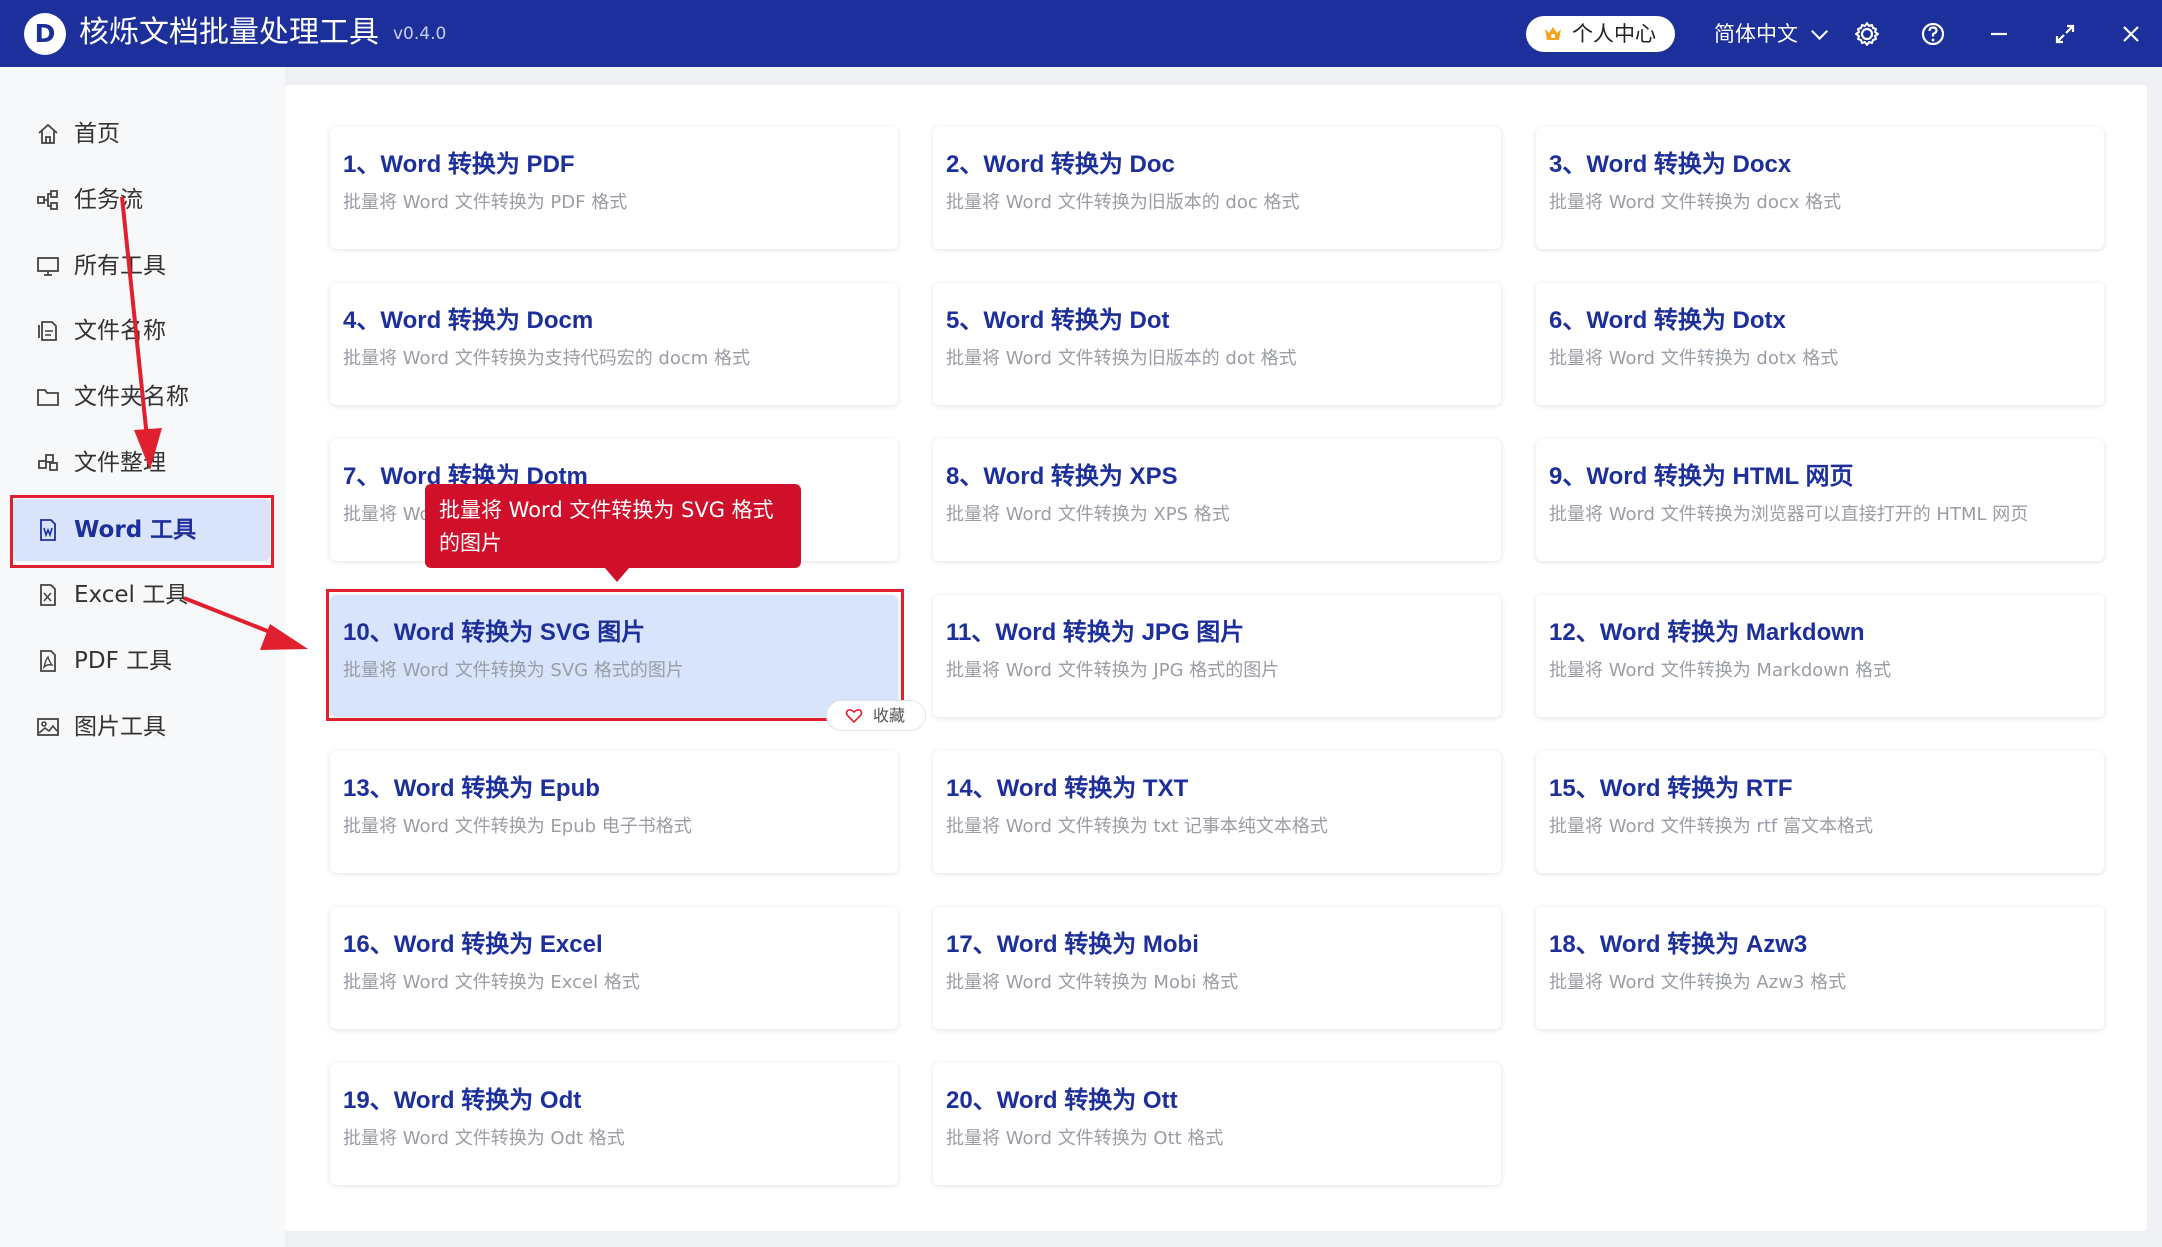 This screenshot has height=1247, width=2162. I want to click on card-title: 9、Word 转换为 HTML 网页, so click(1701, 476).